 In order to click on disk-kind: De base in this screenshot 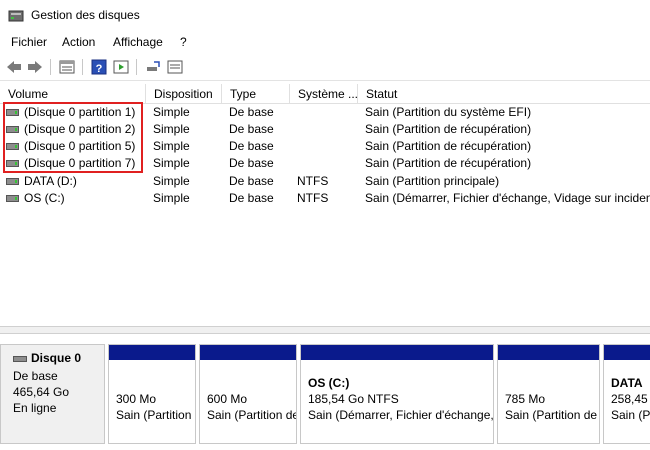, I will do `click(35, 376)`.